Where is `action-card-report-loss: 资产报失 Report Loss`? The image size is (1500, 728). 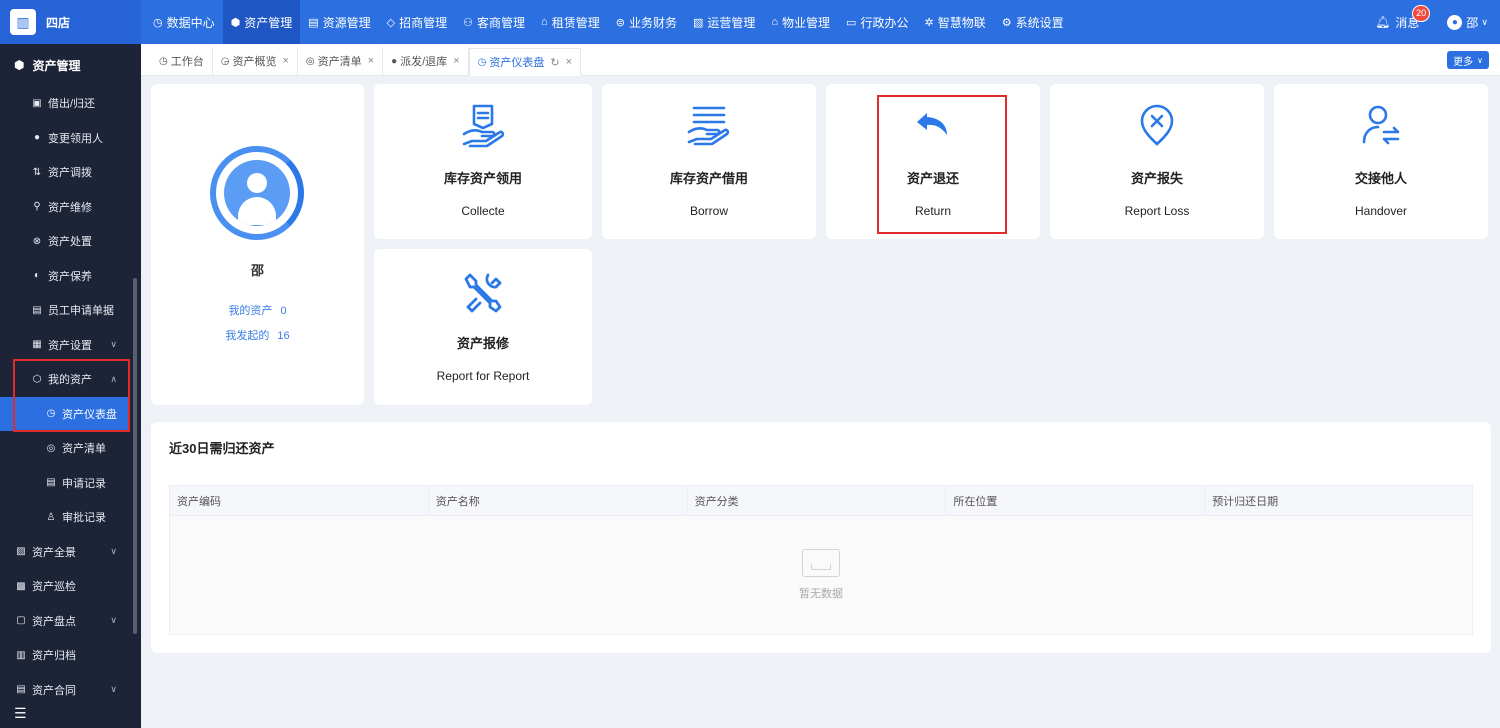
action-card-report-loss: 资产报失 Report Loss is located at coordinates (1157, 161).